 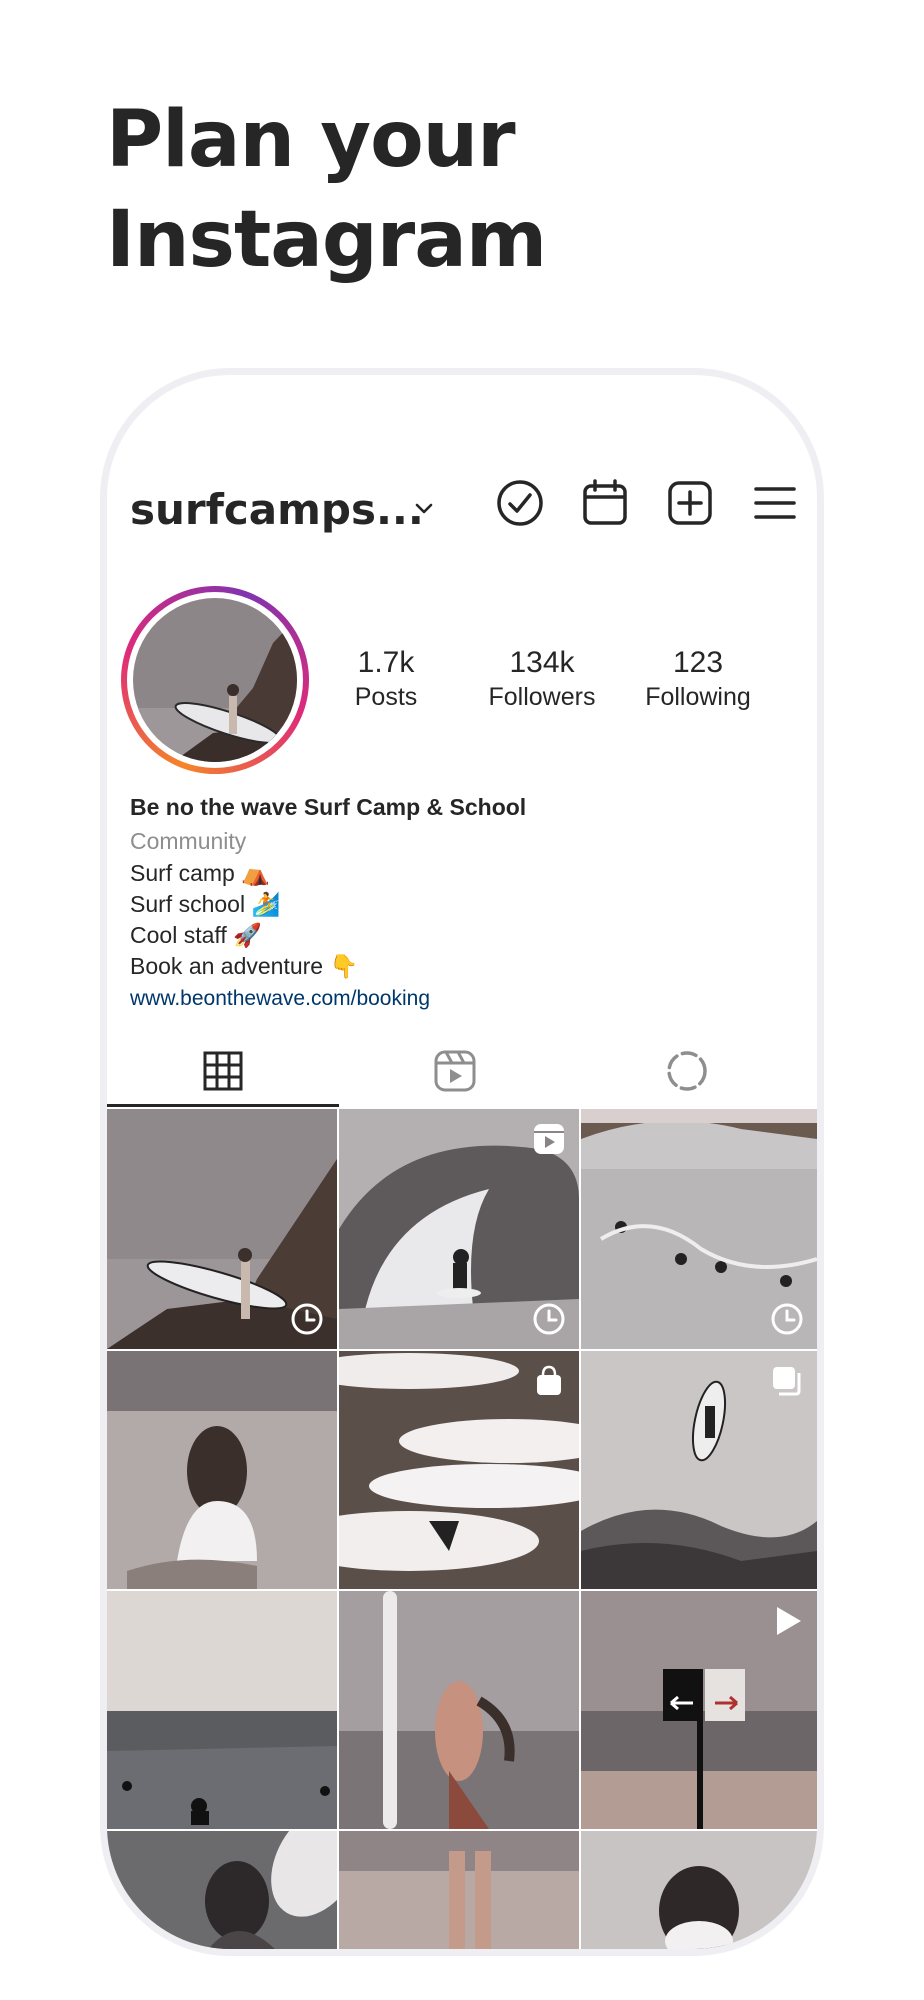 What do you see at coordinates (690, 503) in the screenshot?
I see `add-square-icon` at bounding box center [690, 503].